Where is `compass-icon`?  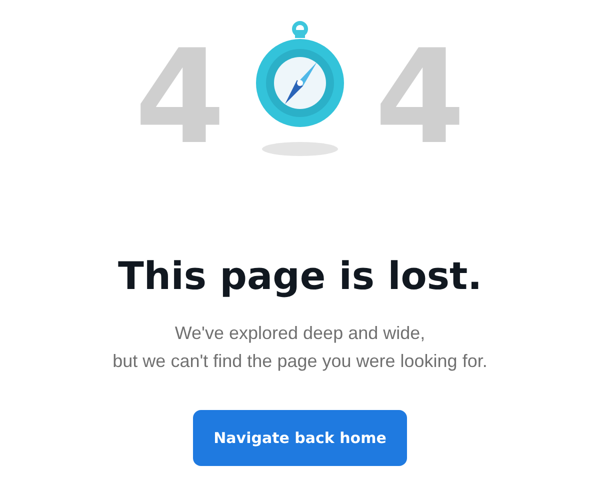 compass-icon is located at coordinates (300, 74).